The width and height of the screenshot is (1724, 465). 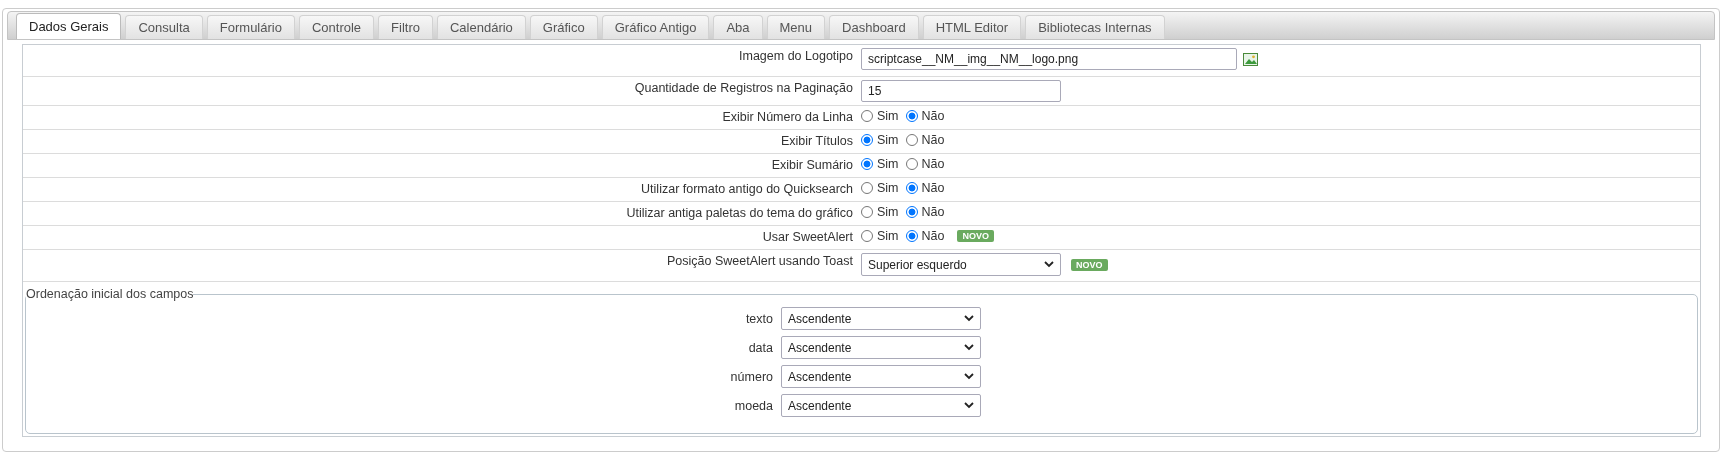 What do you see at coordinates (743, 87) in the screenshot?
I see `field-label: Quantidade de Registros na Paginação` at bounding box center [743, 87].